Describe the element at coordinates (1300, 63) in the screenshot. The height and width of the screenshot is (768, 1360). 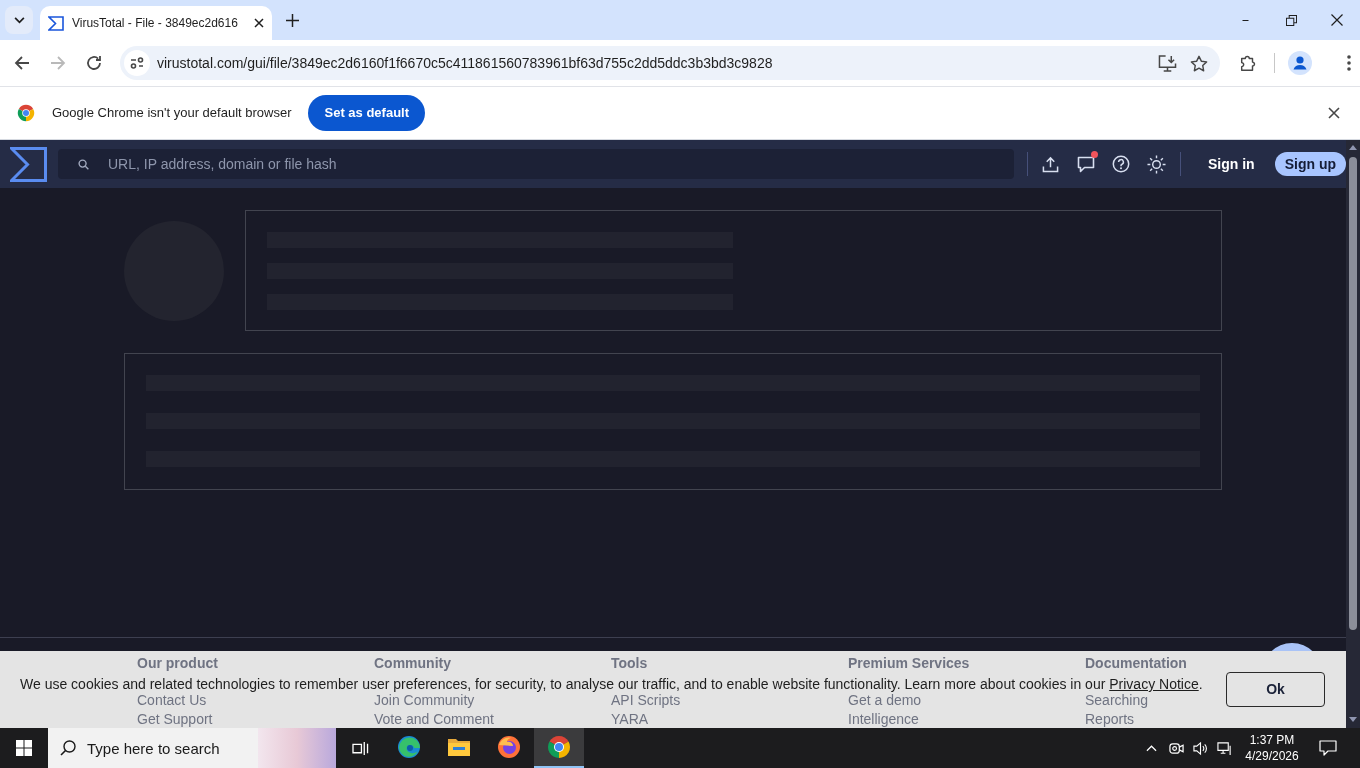
I see `profile-avatar-icon` at that location.